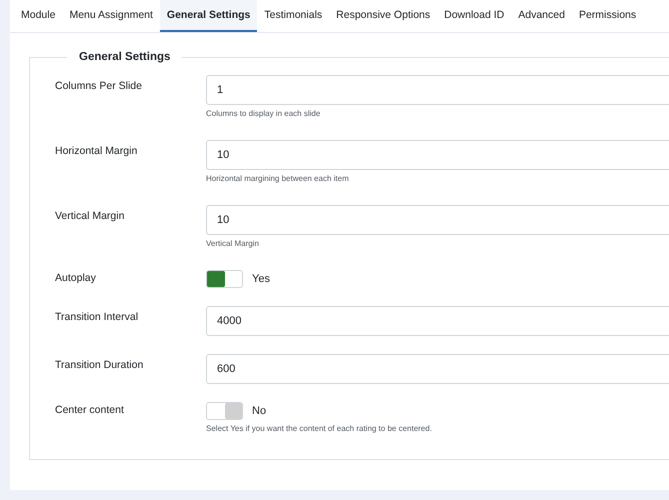  What do you see at coordinates (76, 278) in the screenshot?
I see `field-label: Autoplay` at bounding box center [76, 278].